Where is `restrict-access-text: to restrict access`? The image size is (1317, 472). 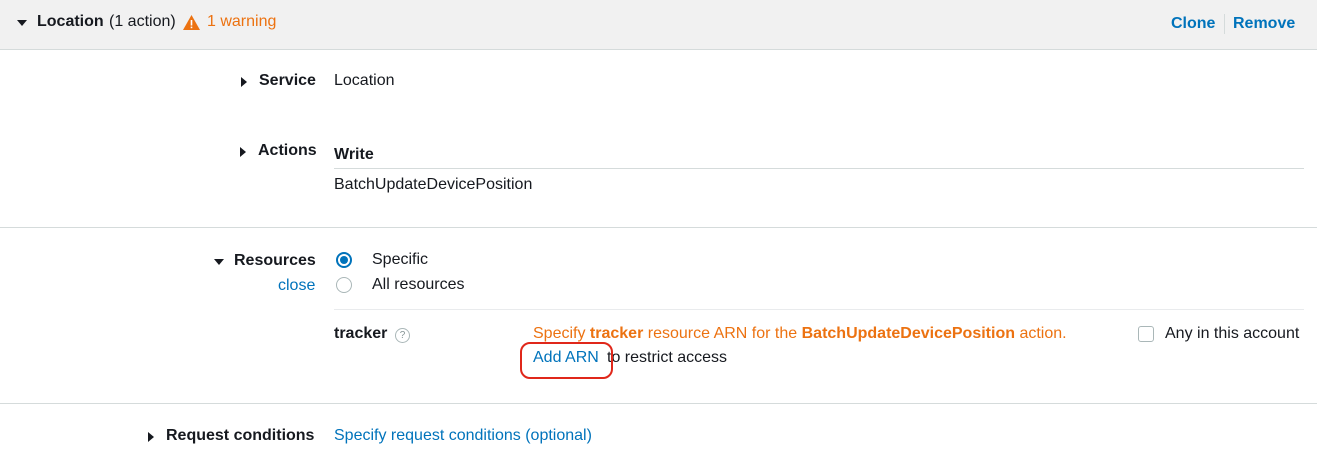 restrict-access-text: to restrict access is located at coordinates (667, 357).